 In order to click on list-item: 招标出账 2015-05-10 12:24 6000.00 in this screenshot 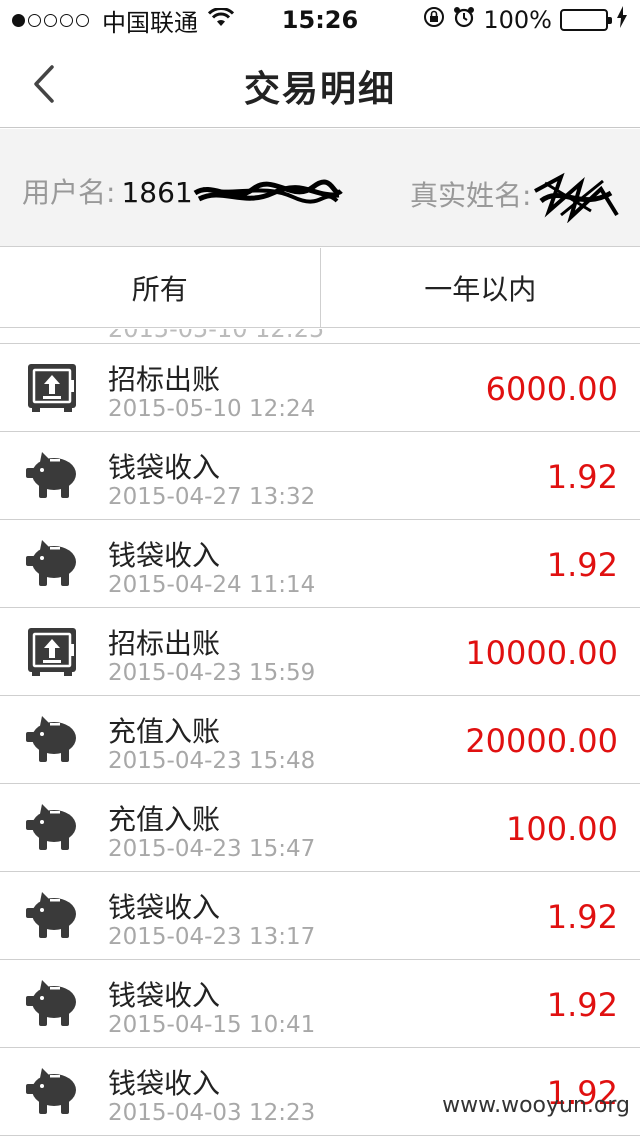, I will do `click(320, 388)`.